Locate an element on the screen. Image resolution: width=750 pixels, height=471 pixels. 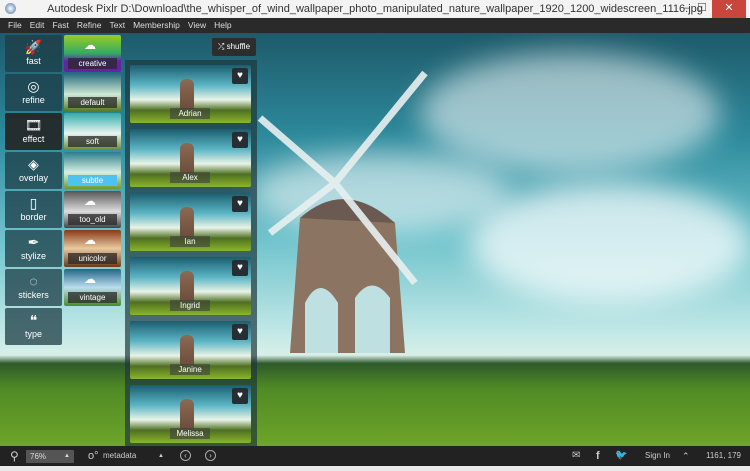
filter-subtle: subtle is located at coordinates (92, 170).